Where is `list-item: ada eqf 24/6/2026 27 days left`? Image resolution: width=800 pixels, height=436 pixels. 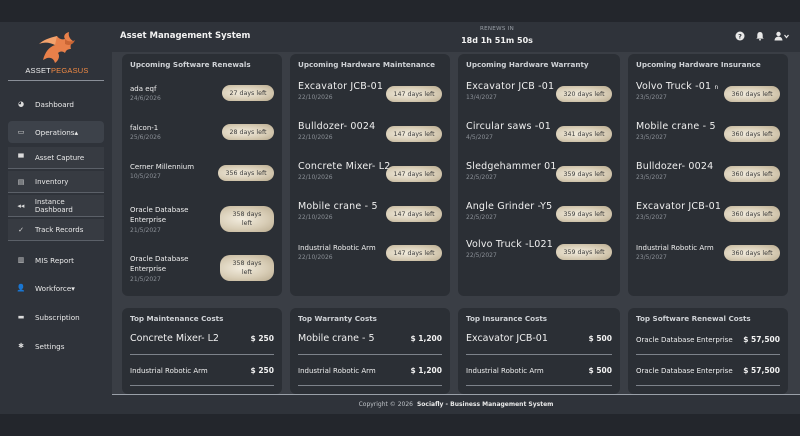 list-item: ada eqf 24/6/2026 27 days left is located at coordinates (202, 98).